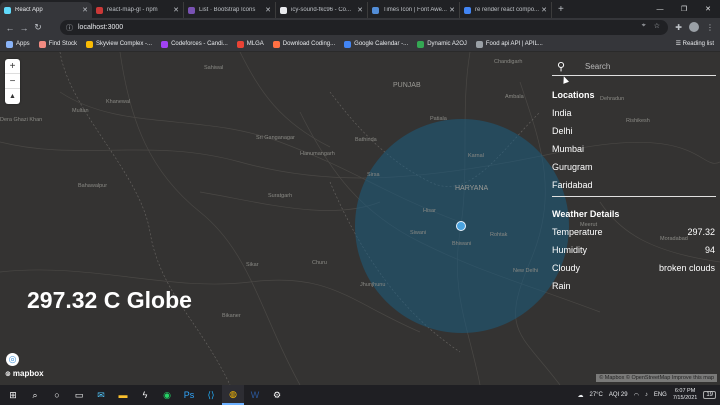 The height and width of the screenshot is (405, 720). What do you see at coordinates (255, 44) in the screenshot?
I see `bookmark-label: MLGA` at bounding box center [255, 44].